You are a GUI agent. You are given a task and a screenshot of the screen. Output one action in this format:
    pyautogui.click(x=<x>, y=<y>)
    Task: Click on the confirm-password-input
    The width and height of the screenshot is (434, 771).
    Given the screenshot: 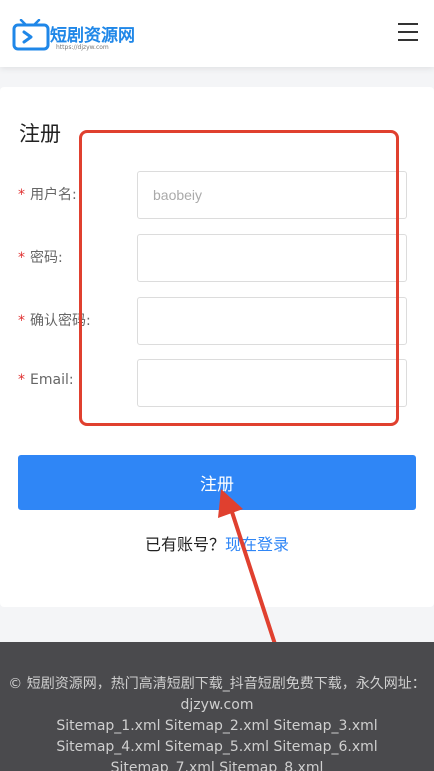 What is the action you would take?
    pyautogui.click(x=272, y=321)
    